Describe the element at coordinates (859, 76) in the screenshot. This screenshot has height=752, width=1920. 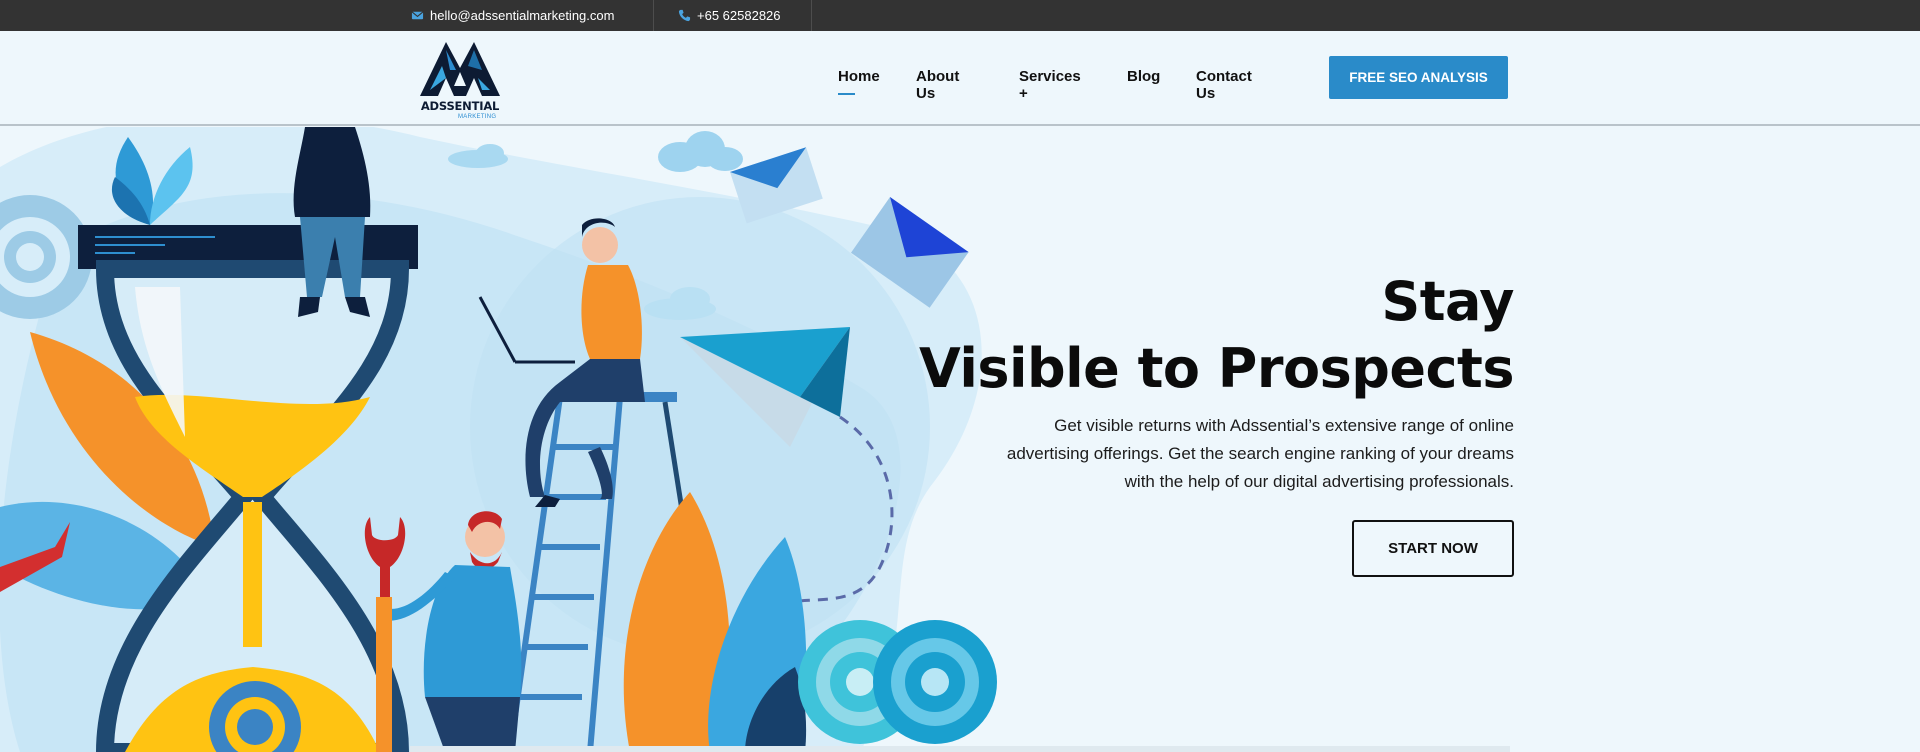
I see `nav-home: Home` at that location.